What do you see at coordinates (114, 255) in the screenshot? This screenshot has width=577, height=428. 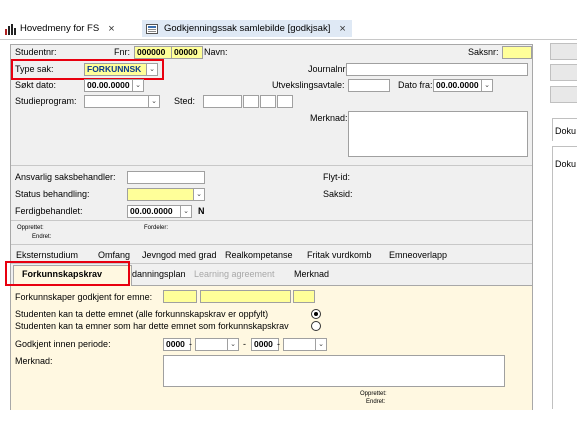 I see `tab-omfang: Omfang` at bounding box center [114, 255].